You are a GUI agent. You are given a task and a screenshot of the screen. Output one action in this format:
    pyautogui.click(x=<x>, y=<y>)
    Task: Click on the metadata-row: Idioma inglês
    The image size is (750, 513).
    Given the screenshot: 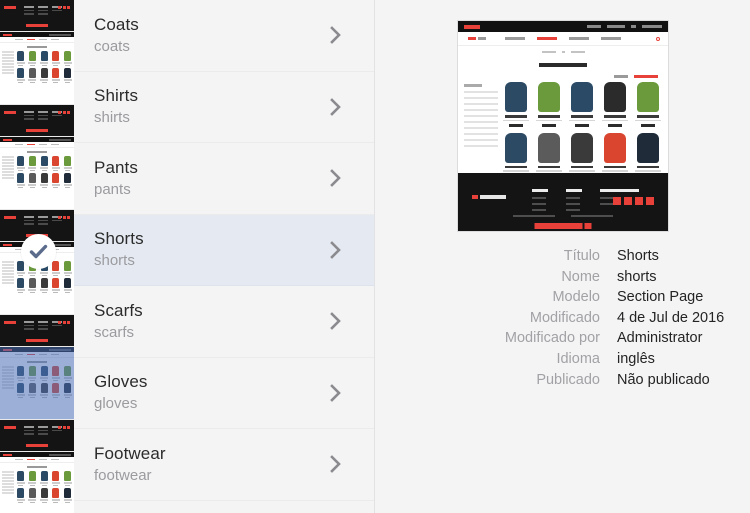 What is the action you would take?
    pyautogui.click(x=562, y=361)
    